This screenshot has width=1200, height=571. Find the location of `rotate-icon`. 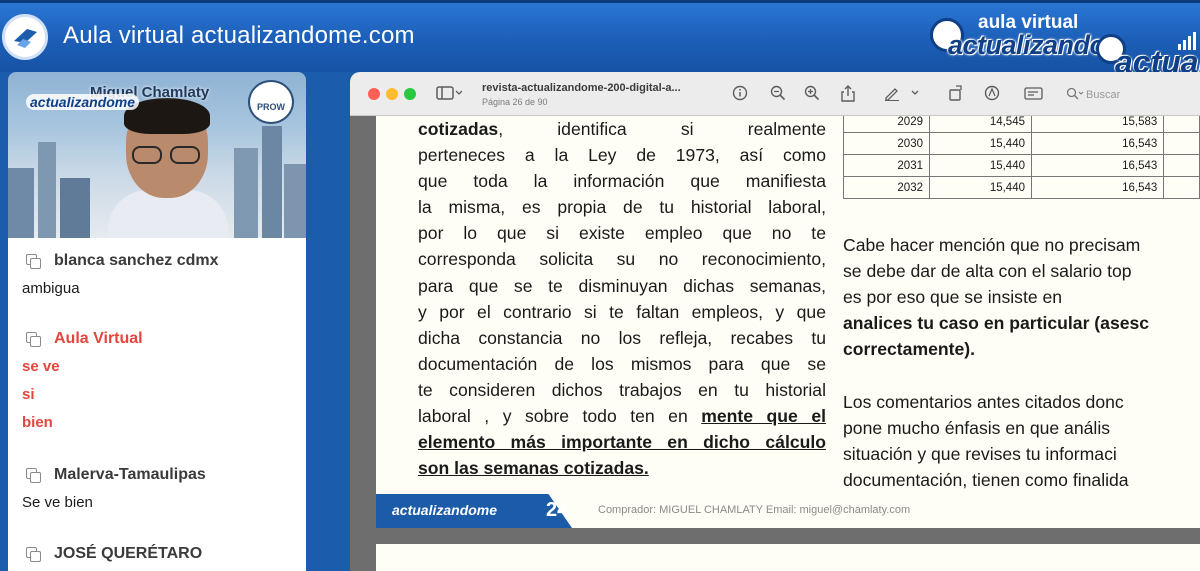

rotate-icon is located at coordinates (956, 95).